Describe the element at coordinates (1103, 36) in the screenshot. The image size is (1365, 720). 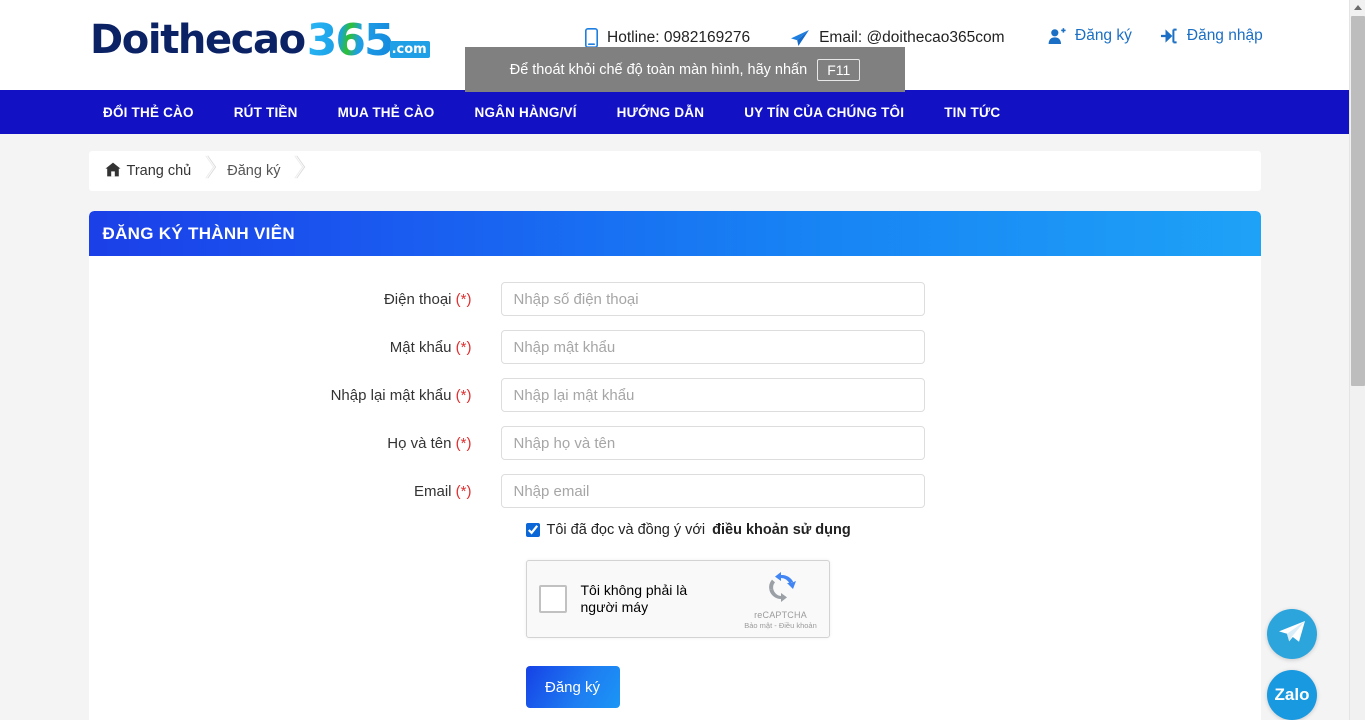
I see `header-register-link: Đăng ký` at that location.